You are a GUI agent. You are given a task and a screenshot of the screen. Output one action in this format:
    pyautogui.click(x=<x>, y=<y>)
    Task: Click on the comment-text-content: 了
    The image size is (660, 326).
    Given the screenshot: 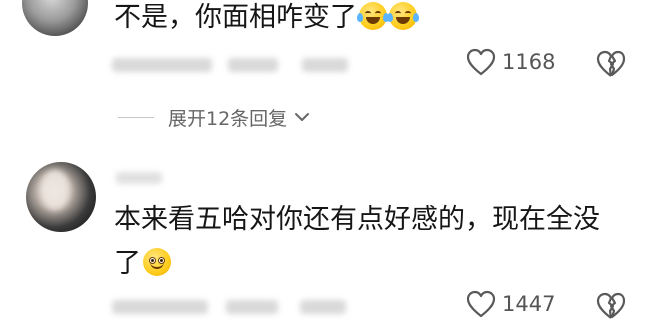 What is the action you would take?
    pyautogui.click(x=127, y=263)
    